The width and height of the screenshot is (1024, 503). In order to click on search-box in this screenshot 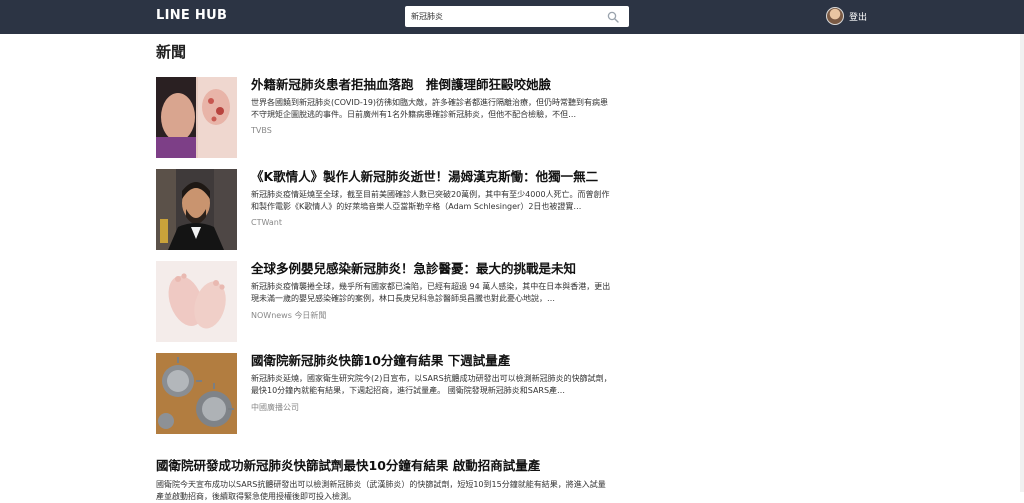, I will do `click(517, 16)`.